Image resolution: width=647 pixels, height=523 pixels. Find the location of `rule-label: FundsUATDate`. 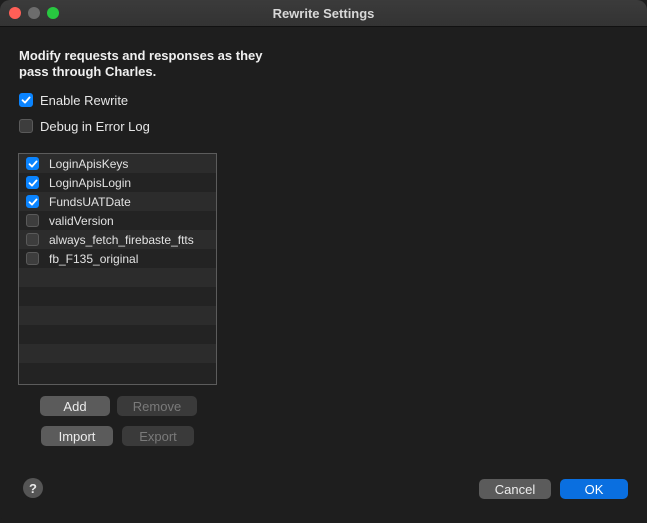

rule-label: FundsUATDate is located at coordinates (90, 201).